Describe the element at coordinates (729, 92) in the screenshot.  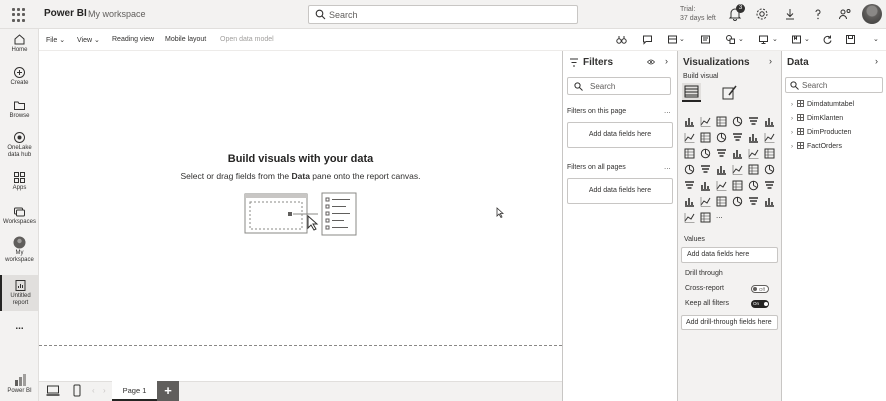
I see `format-visual-tab` at that location.